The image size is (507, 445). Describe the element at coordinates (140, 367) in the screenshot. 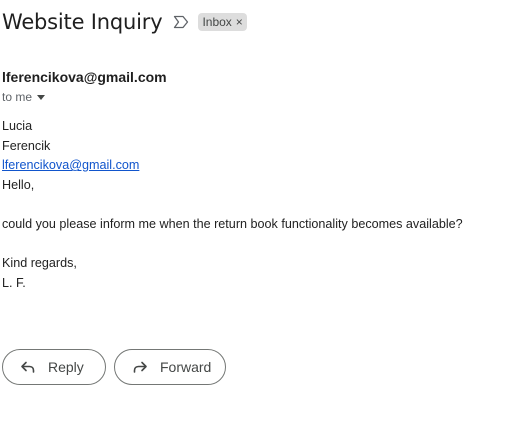

I see `forward-icon` at that location.